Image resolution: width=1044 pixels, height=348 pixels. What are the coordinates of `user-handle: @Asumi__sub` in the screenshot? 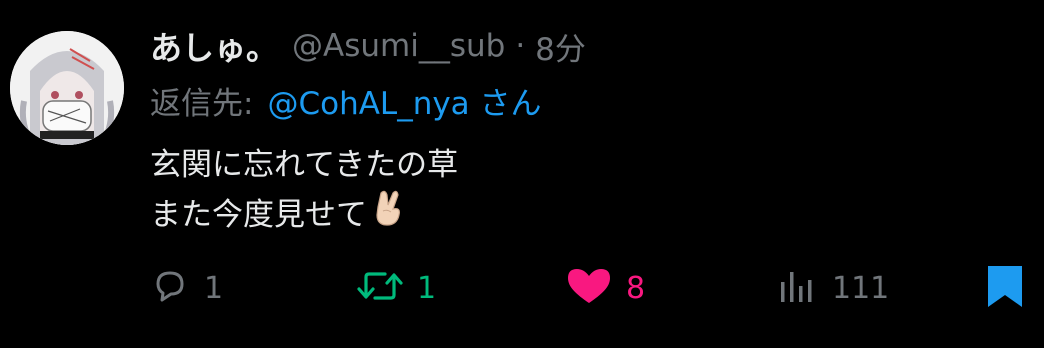 It's located at (398, 46).